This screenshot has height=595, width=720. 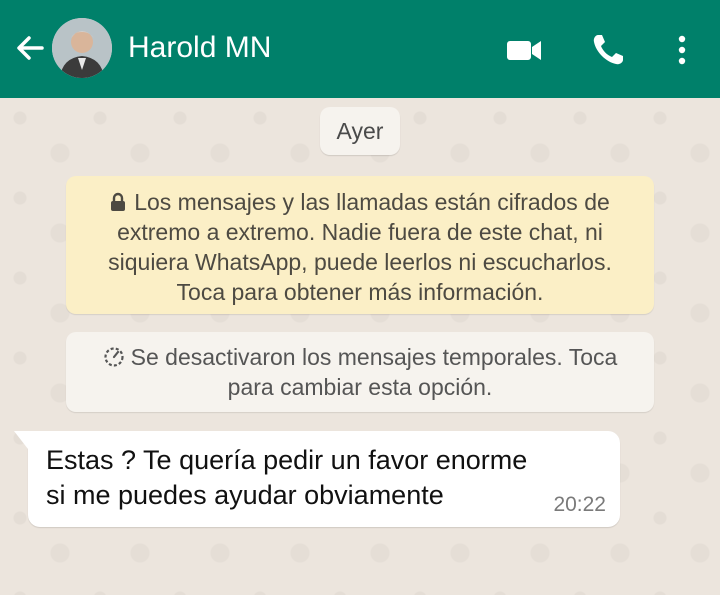 What do you see at coordinates (199, 48) in the screenshot?
I see `contact-name: Harold MN` at bounding box center [199, 48].